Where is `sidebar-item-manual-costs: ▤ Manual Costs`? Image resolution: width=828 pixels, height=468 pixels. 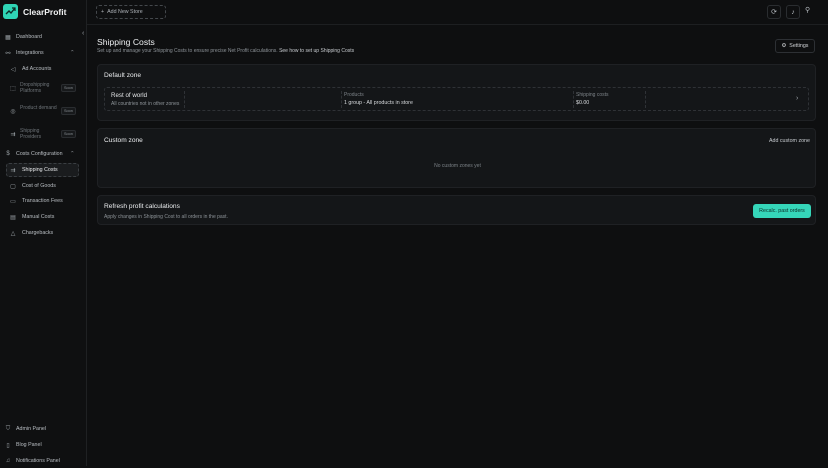
sidebar-item-manual-costs: ▤ Manual Costs is located at coordinates (43, 217).